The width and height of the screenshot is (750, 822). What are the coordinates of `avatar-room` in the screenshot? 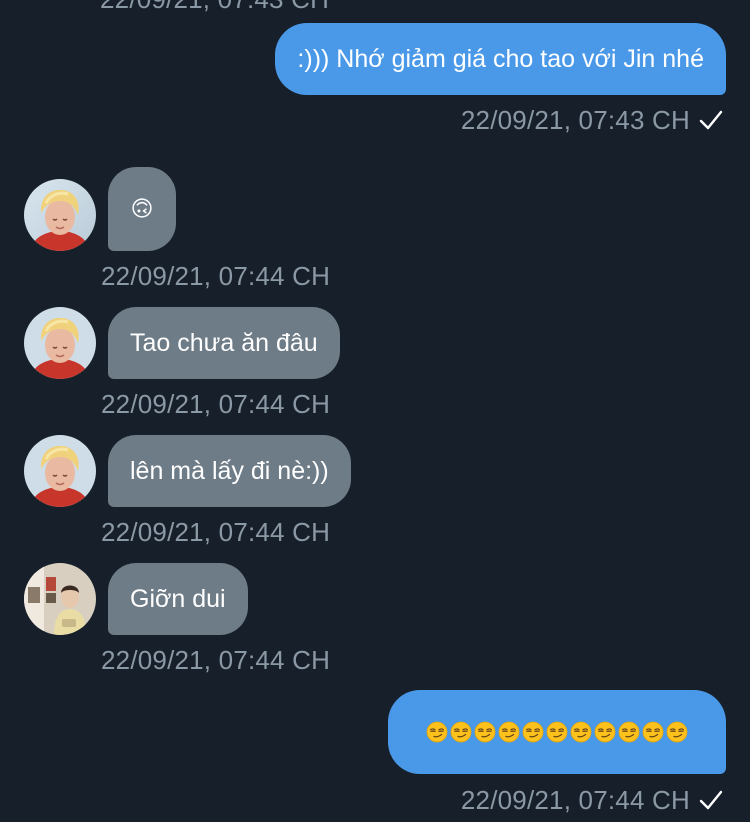 It's located at (60, 599).